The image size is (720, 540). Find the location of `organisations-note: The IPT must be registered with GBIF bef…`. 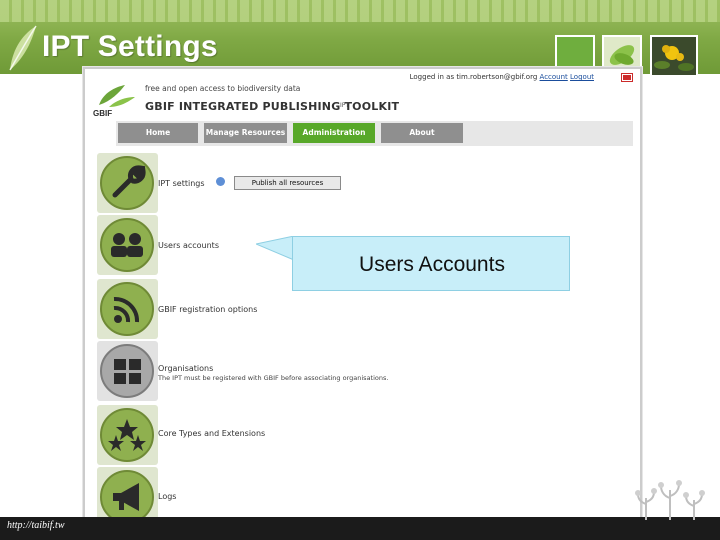

organisations-note: The IPT must be registered with GBIF bef… is located at coordinates (273, 378).